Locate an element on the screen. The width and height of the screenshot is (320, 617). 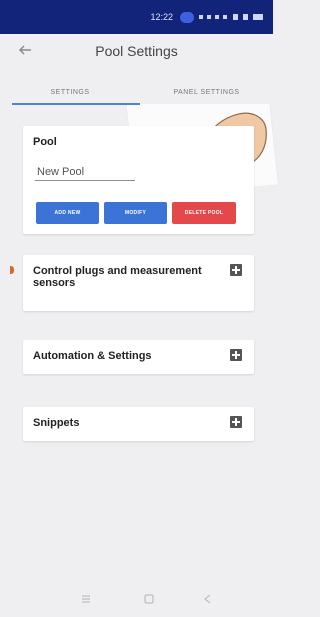
status-icons is located at coordinates (231, 17).